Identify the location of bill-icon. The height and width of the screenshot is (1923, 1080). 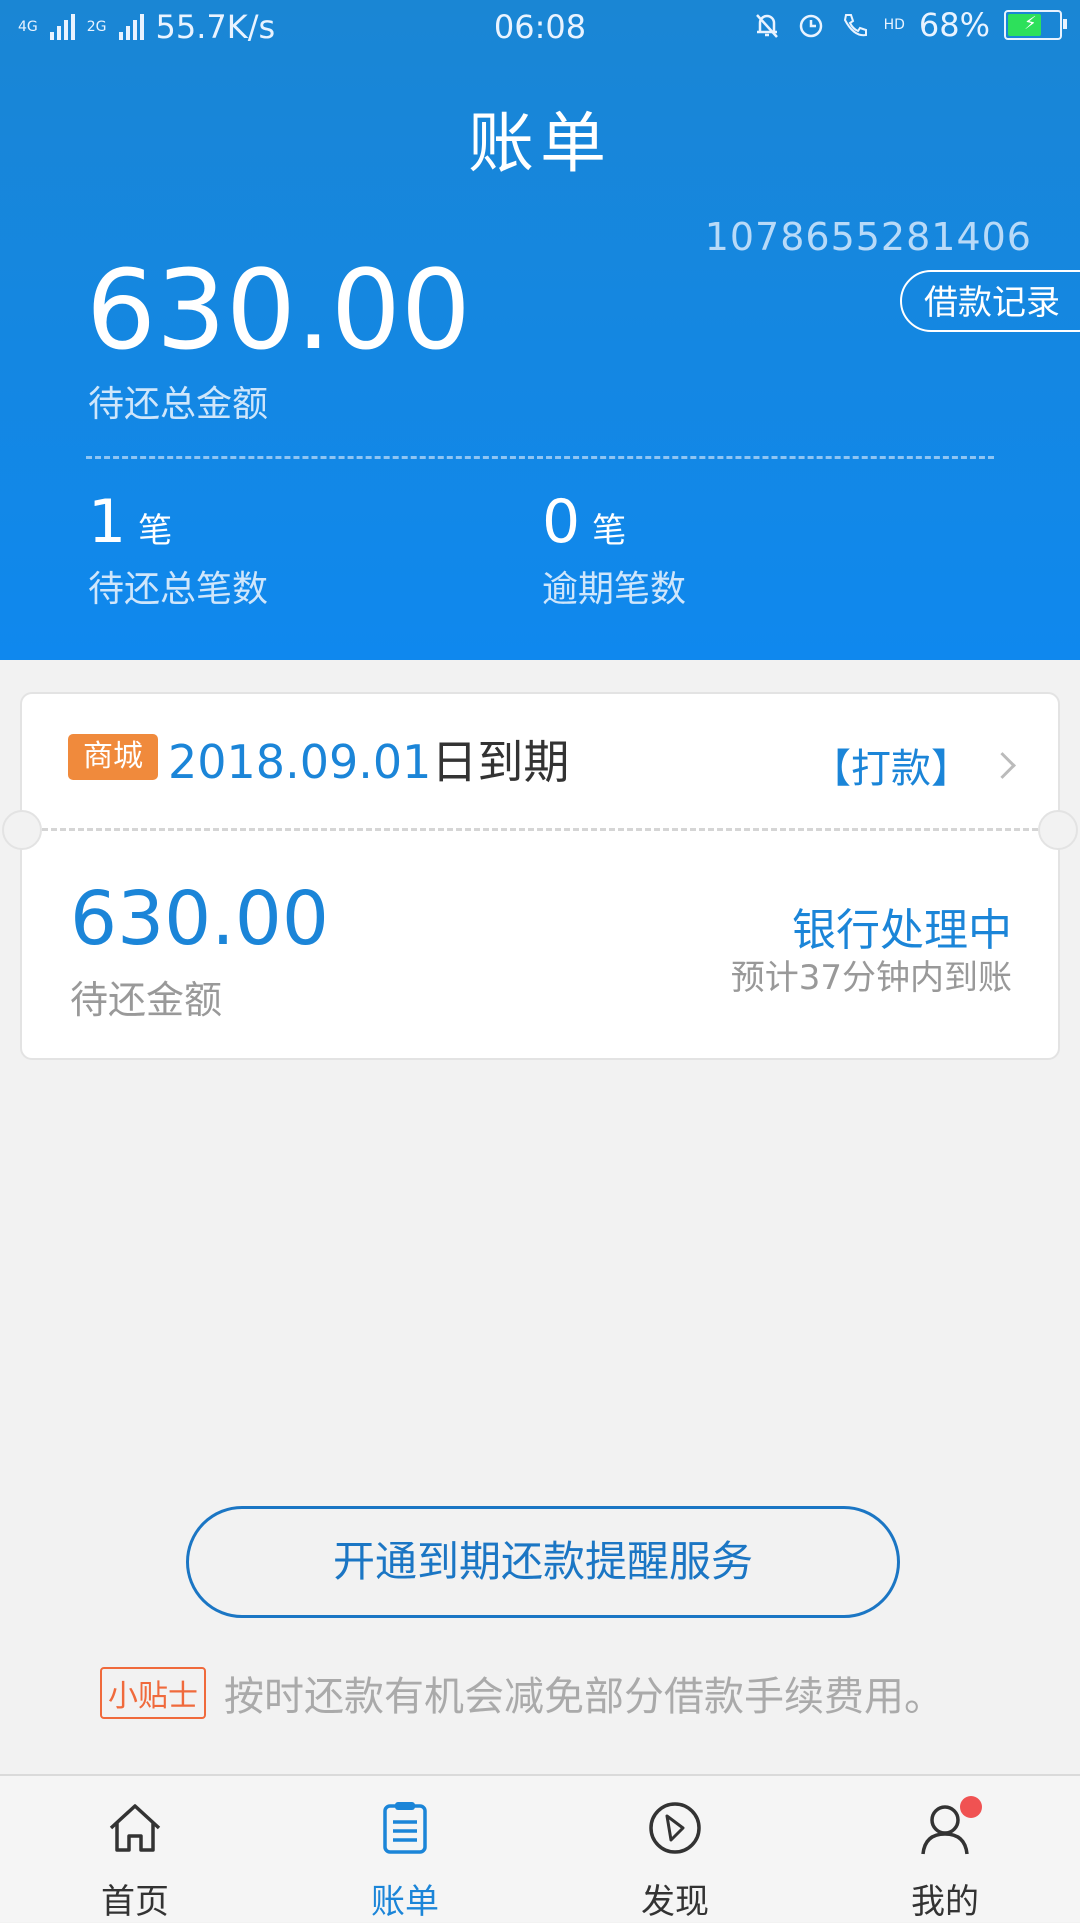
(405, 1828).